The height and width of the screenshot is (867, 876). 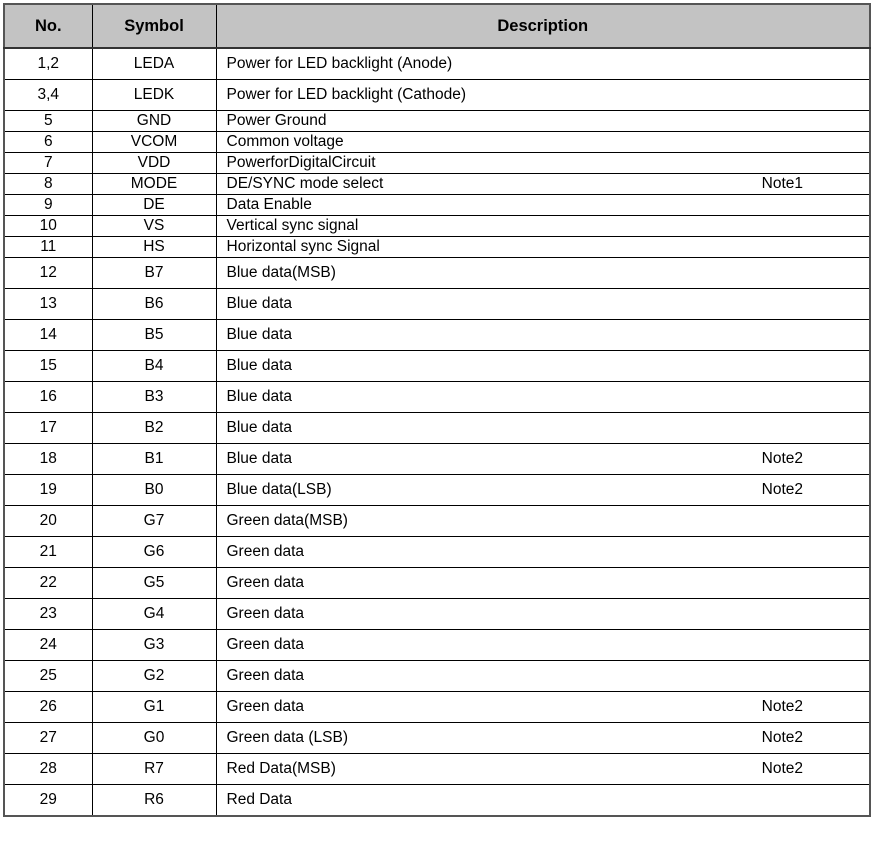 I want to click on table-row: 9 DE Data Enable, so click(x=437, y=205).